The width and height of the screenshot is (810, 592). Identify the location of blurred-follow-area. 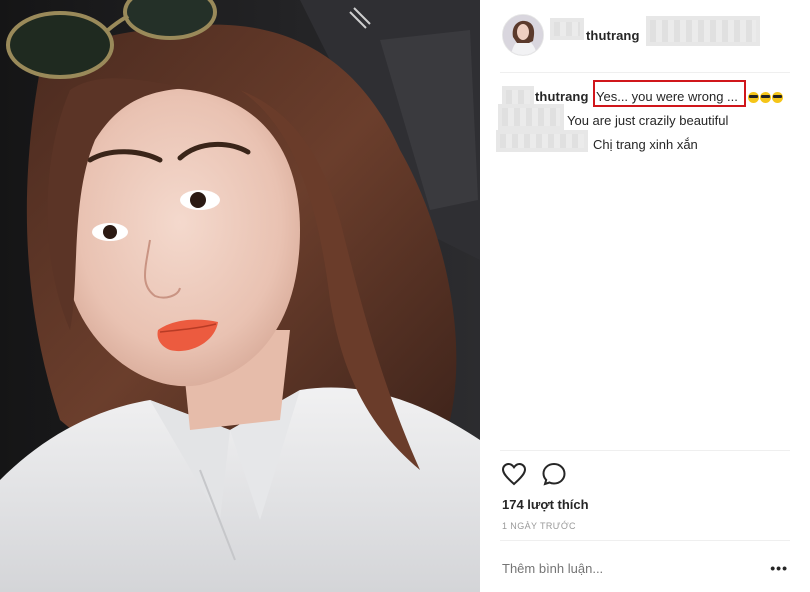
(703, 31).